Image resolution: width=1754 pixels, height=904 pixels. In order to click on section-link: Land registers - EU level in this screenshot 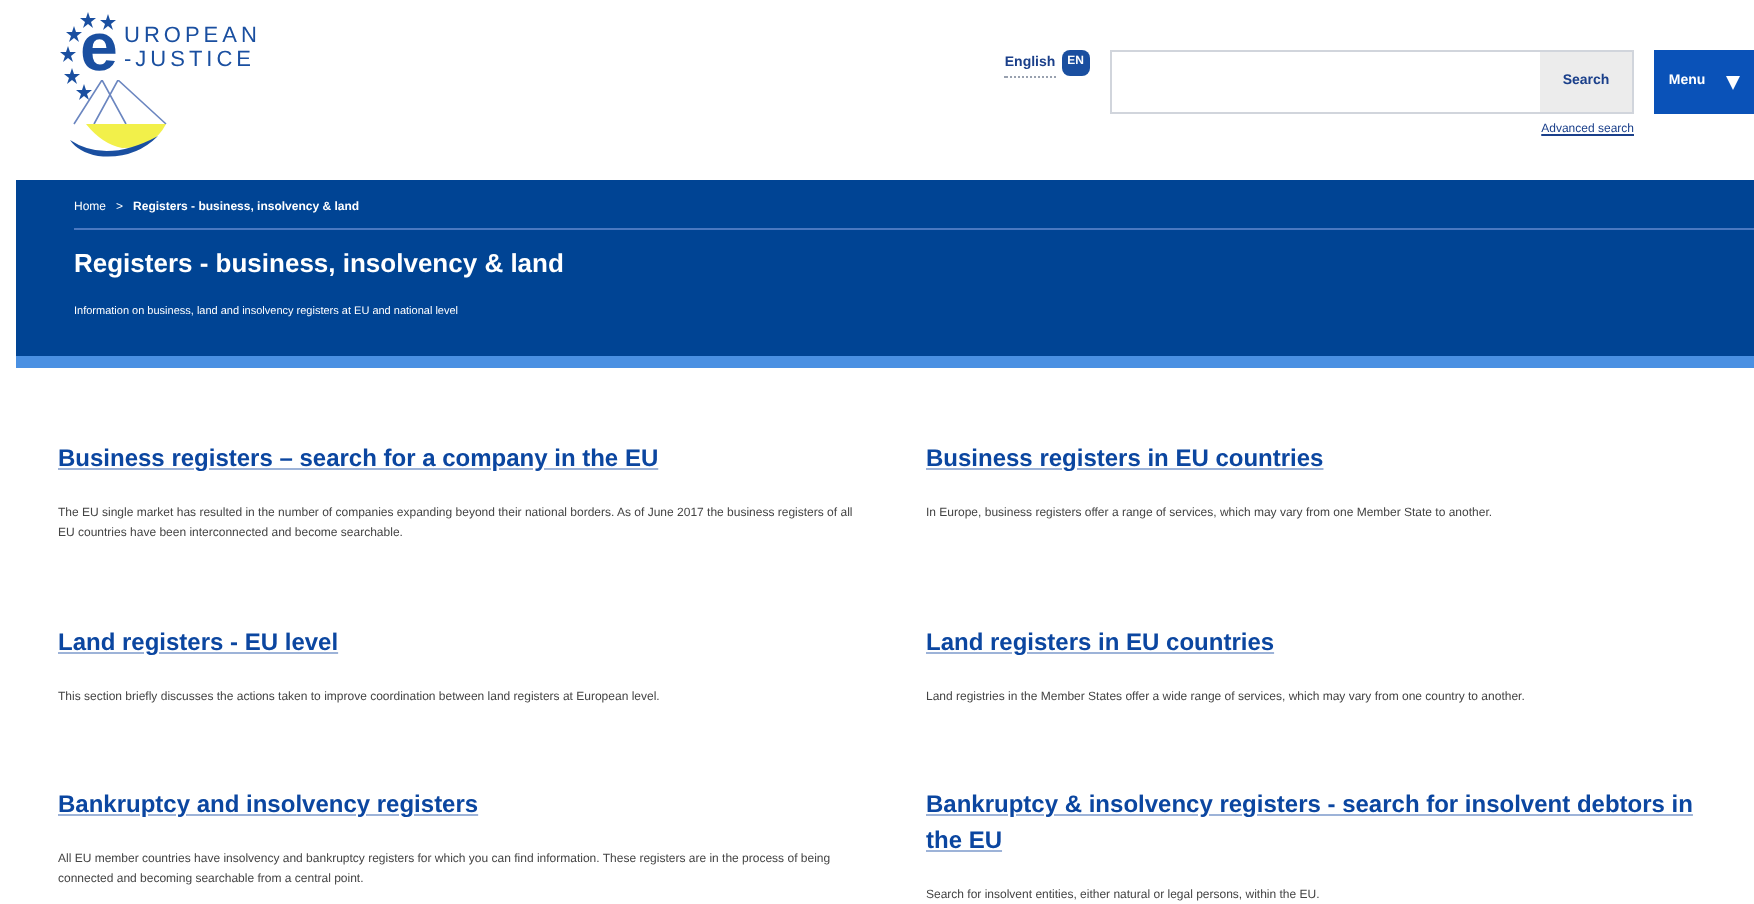, I will do `click(462, 642)`.